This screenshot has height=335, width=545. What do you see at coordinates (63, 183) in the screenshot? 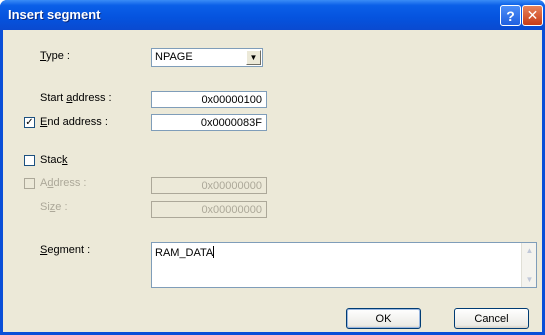
I see `address-label: Address :` at bounding box center [63, 183].